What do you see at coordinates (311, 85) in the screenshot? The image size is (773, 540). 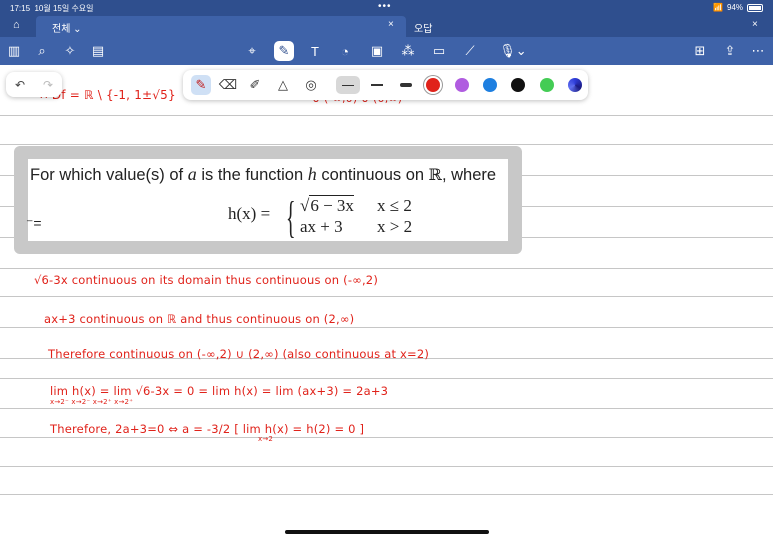 I see `lasso-select-icon: ◎` at bounding box center [311, 85].